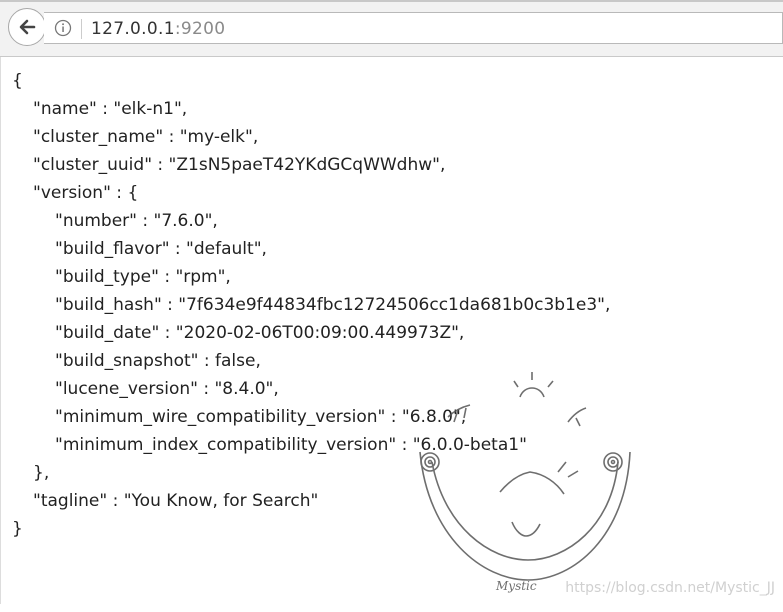  I want to click on json-line-build-type: "build_type" : "rpm",, so click(143, 277).